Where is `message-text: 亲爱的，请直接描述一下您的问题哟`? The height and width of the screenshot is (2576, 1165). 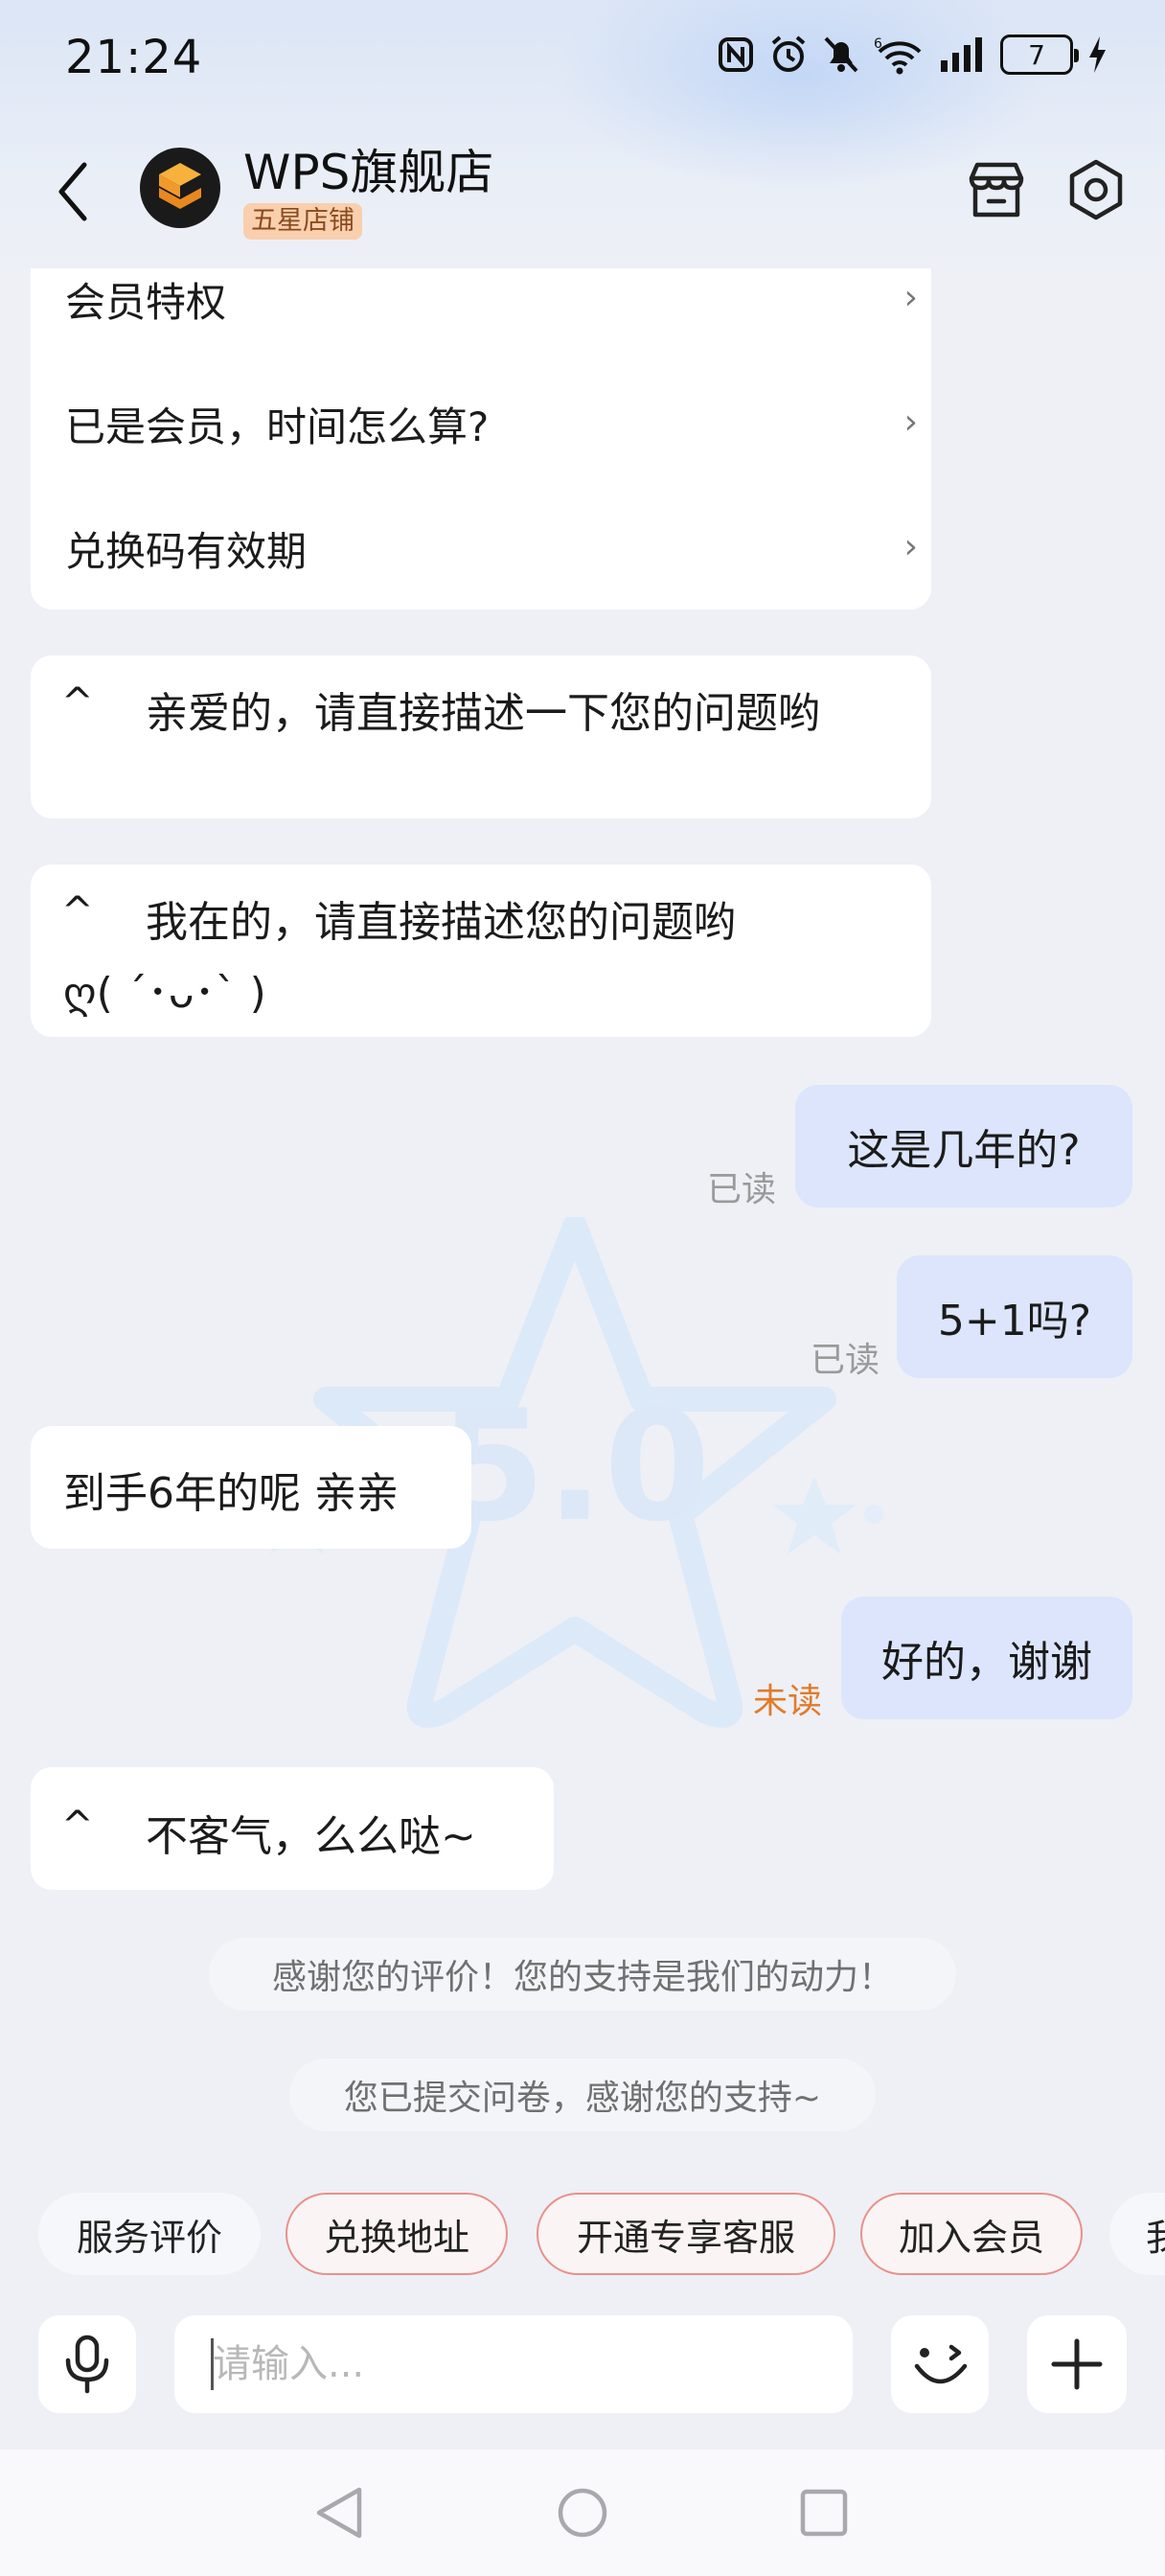 message-text: 亲爱的，请直接描述一下您的问题哟 is located at coordinates (483, 713).